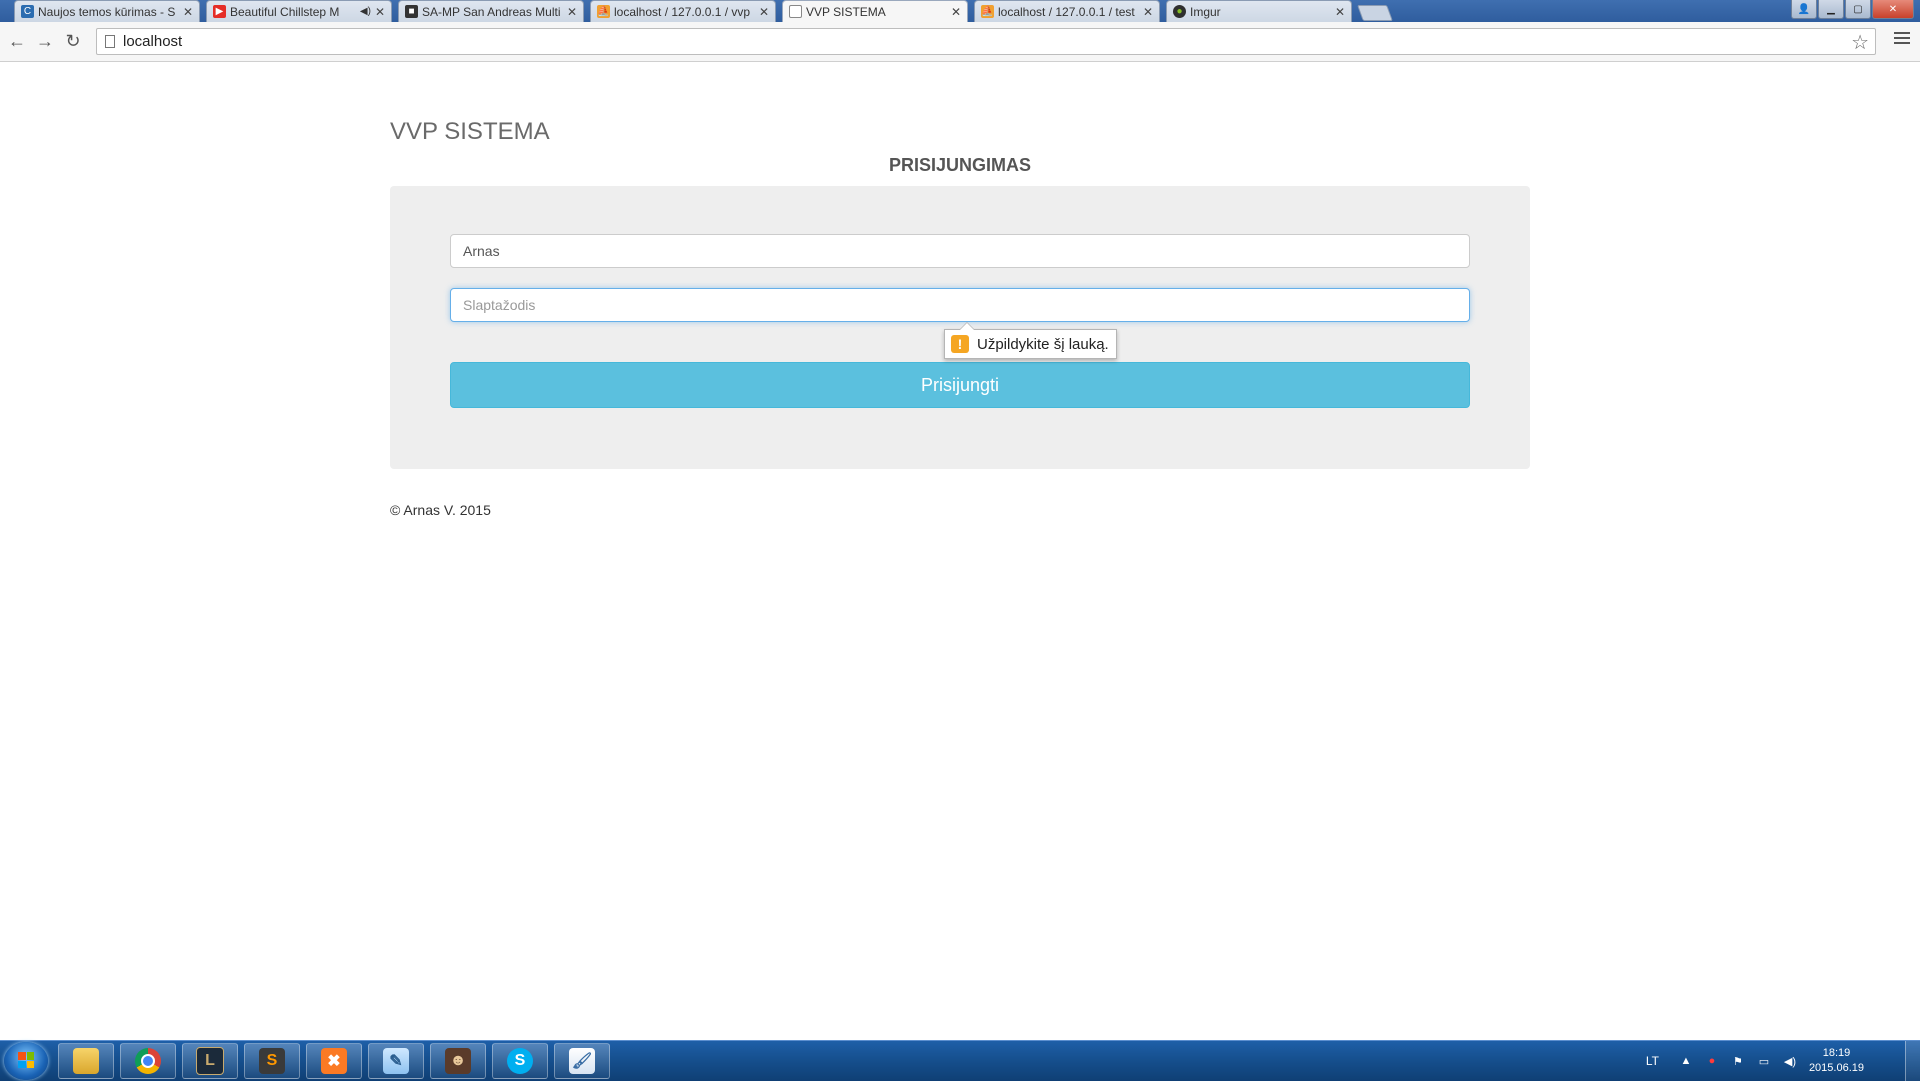 The width and height of the screenshot is (1920, 1081). I want to click on taskbar-paint: 🖌, so click(582, 1061).